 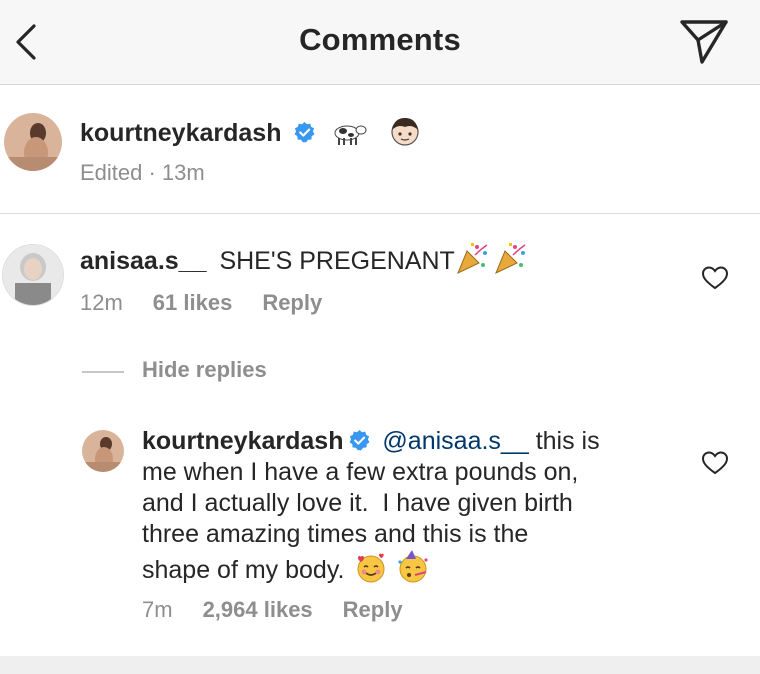 What do you see at coordinates (360, 472) in the screenshot?
I see `reply-text-line-2: me when I have a few extra pounds on,` at bounding box center [360, 472].